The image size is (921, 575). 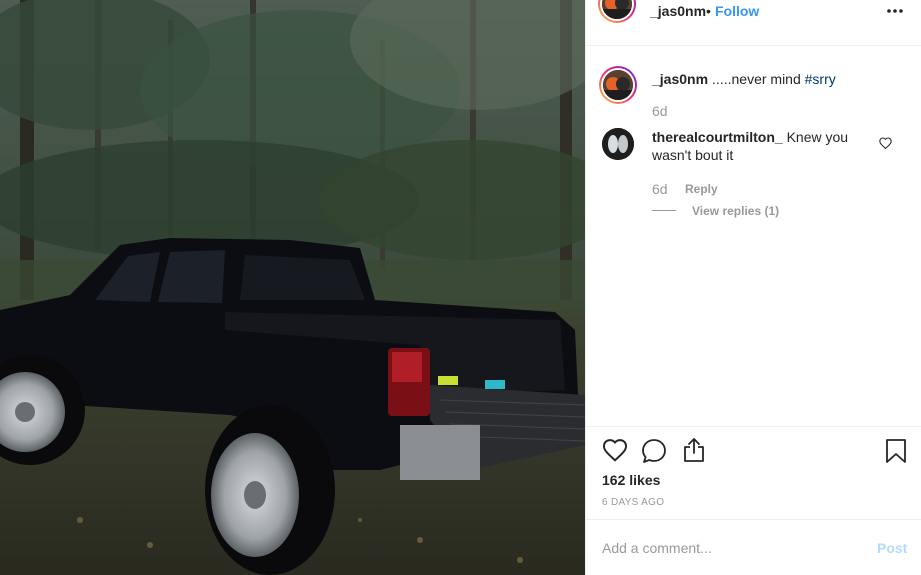 What do you see at coordinates (735, 211) in the screenshot?
I see `view-replies-button: View replies (1)` at bounding box center [735, 211].